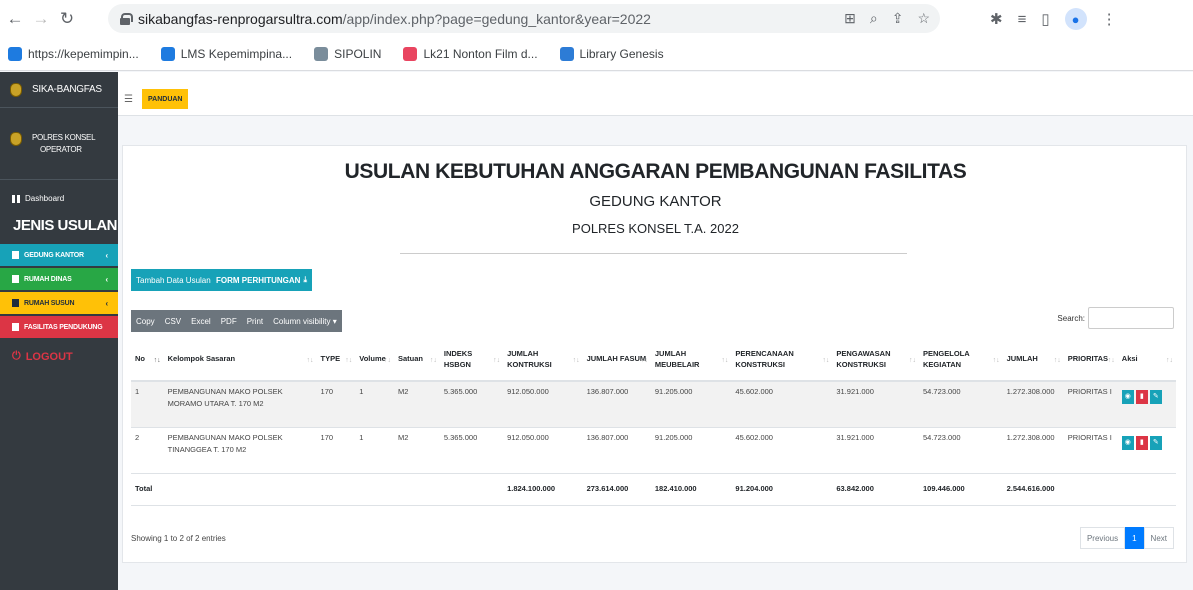  I want to click on sidebar-item-fasilitas-pendukung: FASILITAS PENDUKUNG, so click(59, 327).